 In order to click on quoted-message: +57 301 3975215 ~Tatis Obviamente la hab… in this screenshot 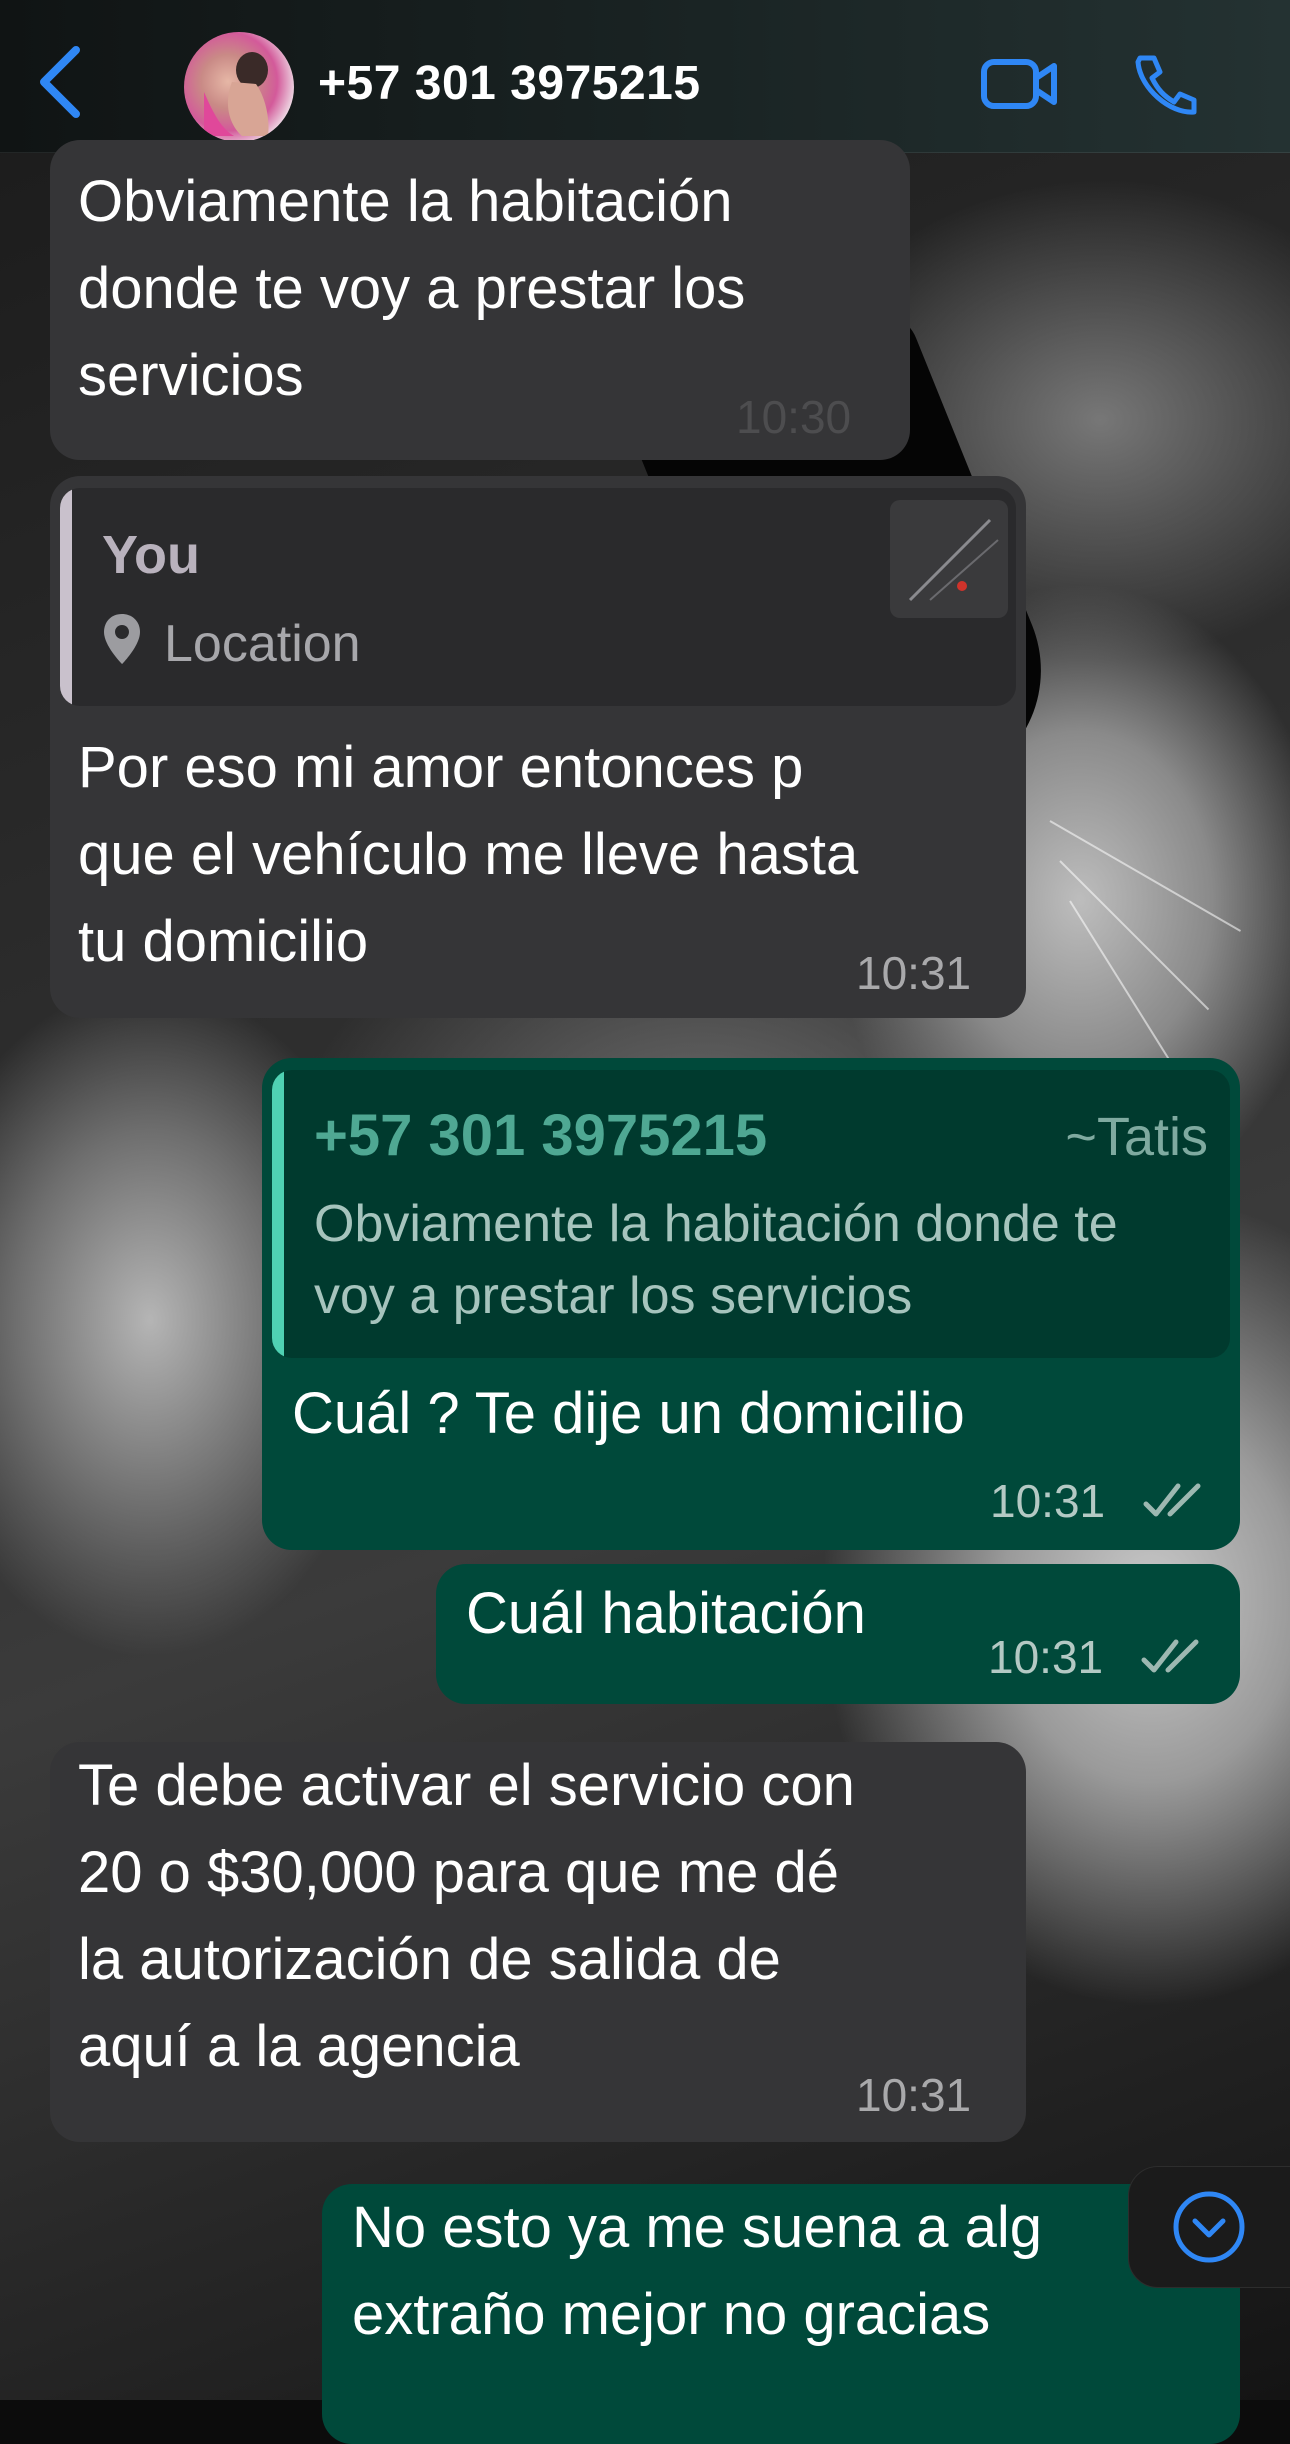, I will do `click(751, 1214)`.